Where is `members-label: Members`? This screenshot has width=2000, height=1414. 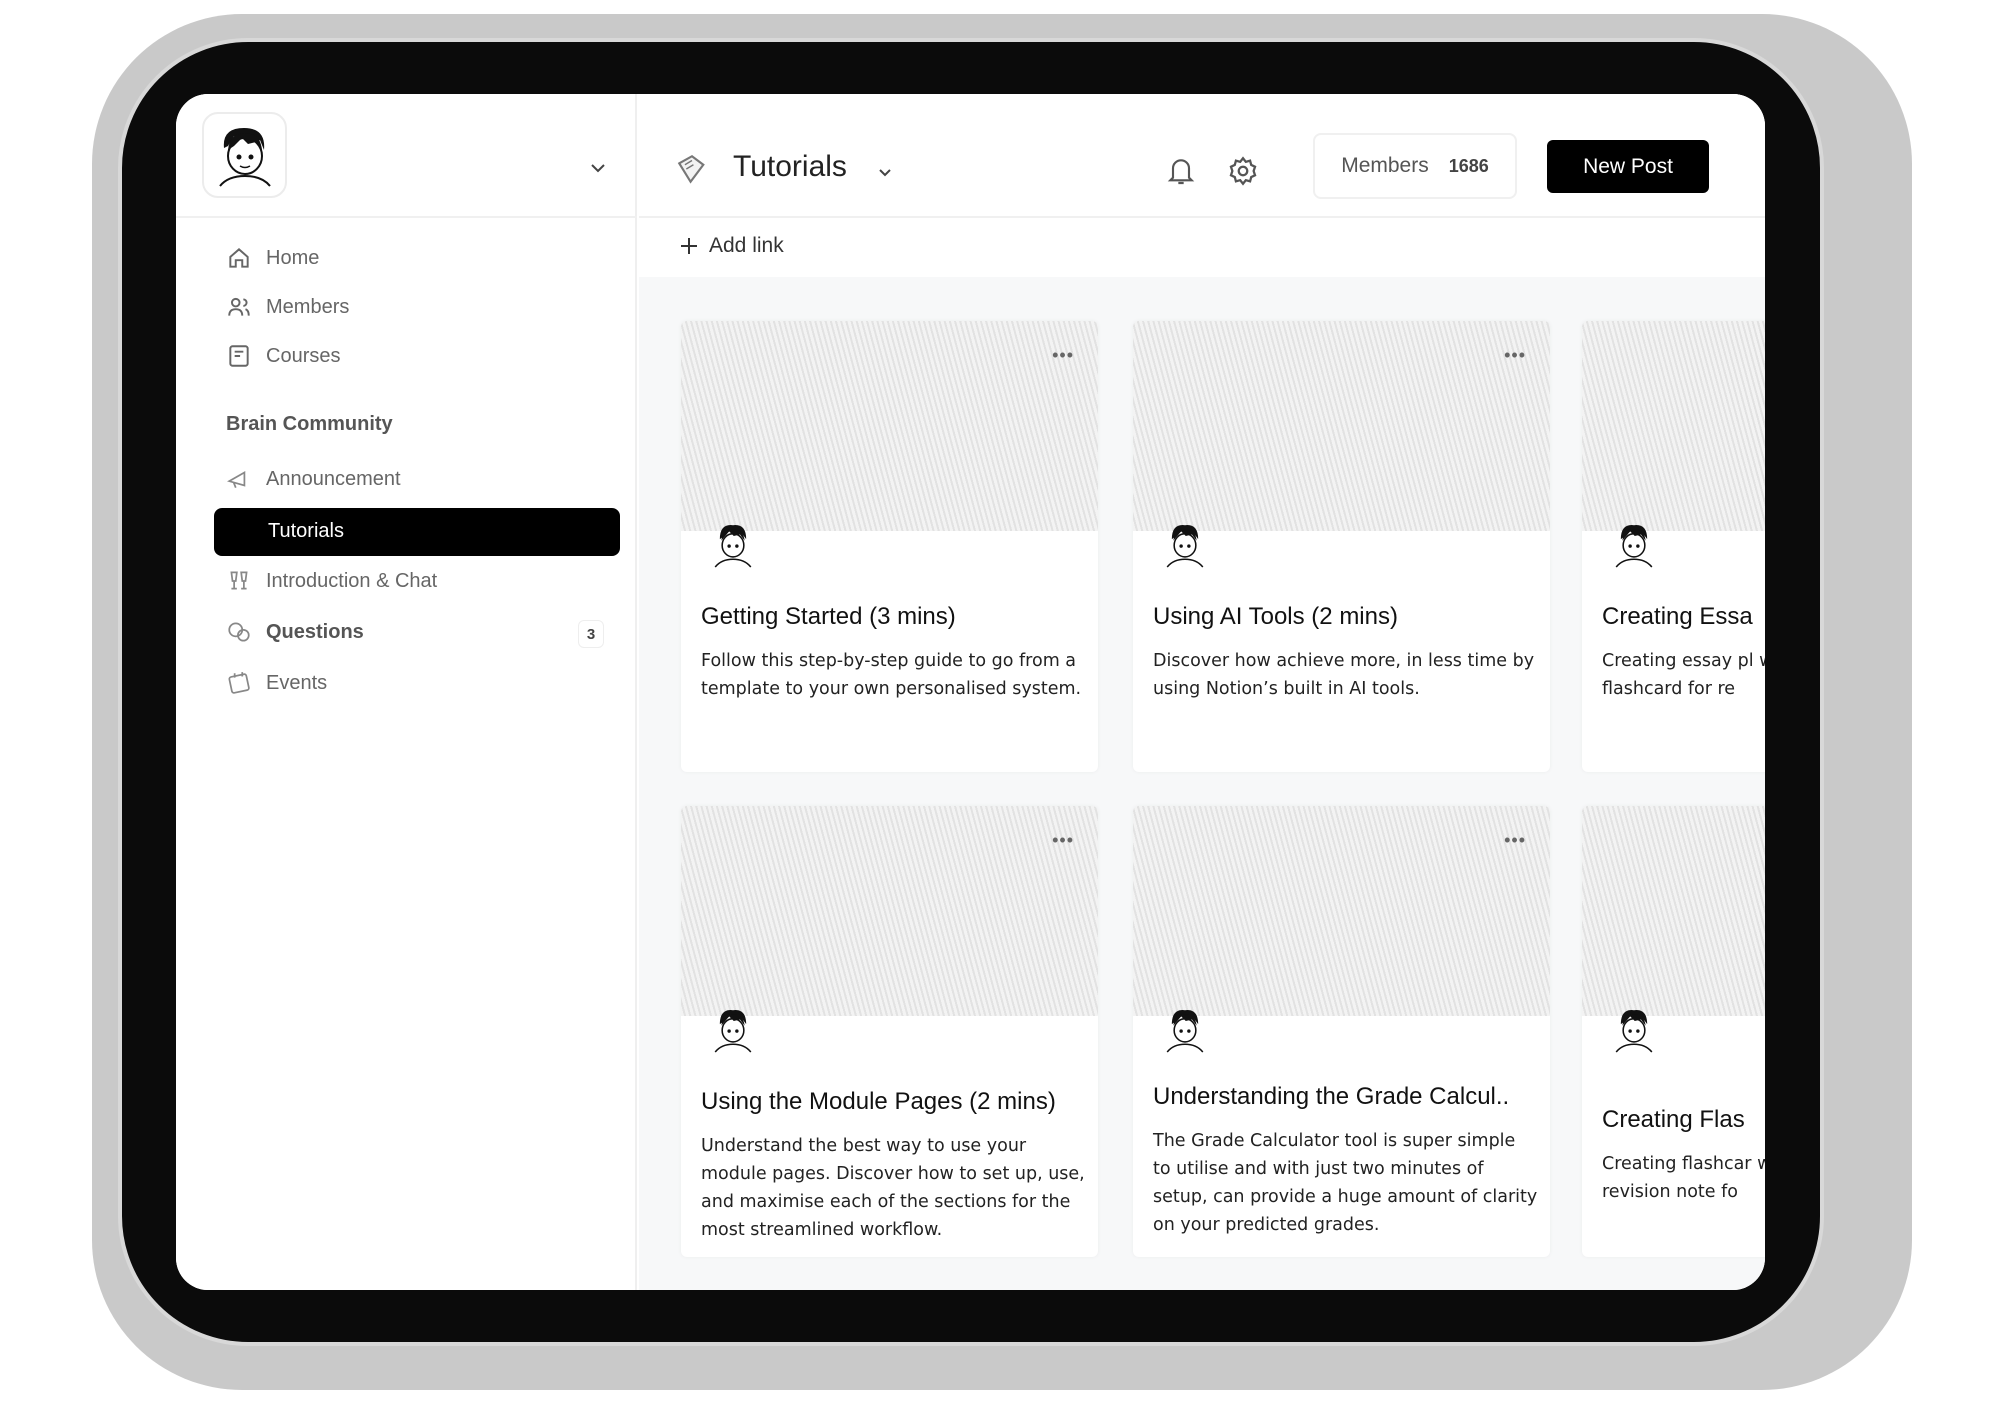 members-label: Members is located at coordinates (1385, 165).